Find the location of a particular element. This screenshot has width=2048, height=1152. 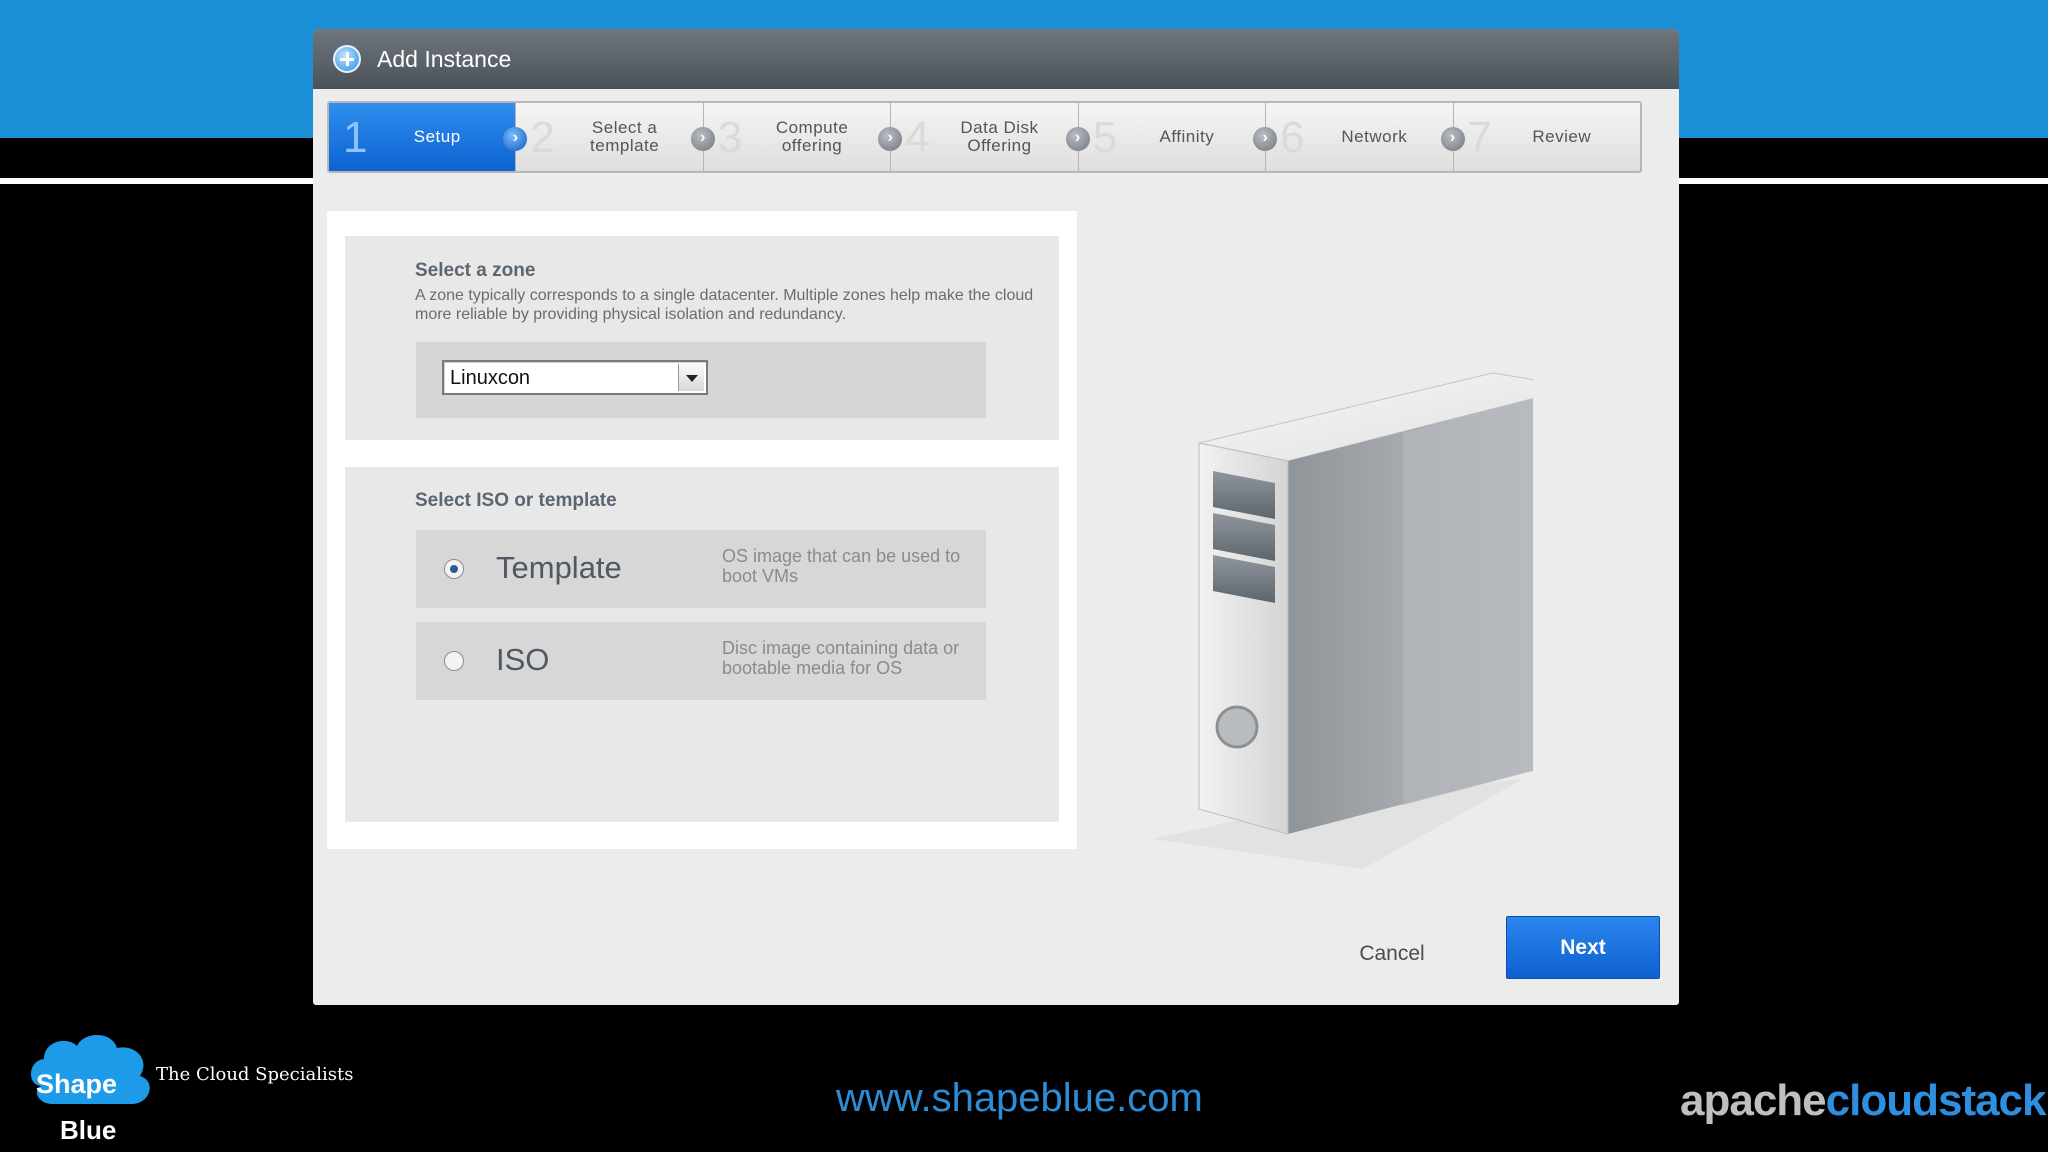

dialog-titlebar: Add Instance is located at coordinates (996, 59).